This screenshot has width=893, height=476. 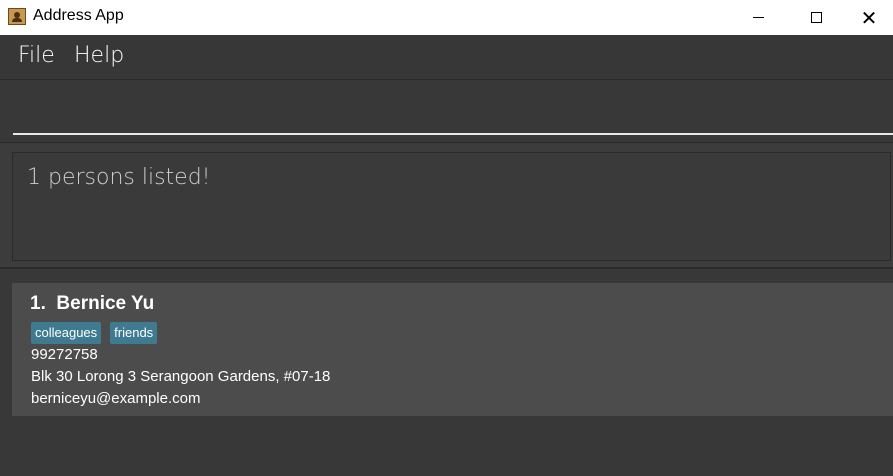 I want to click on close-icon: ✕, so click(x=869, y=17).